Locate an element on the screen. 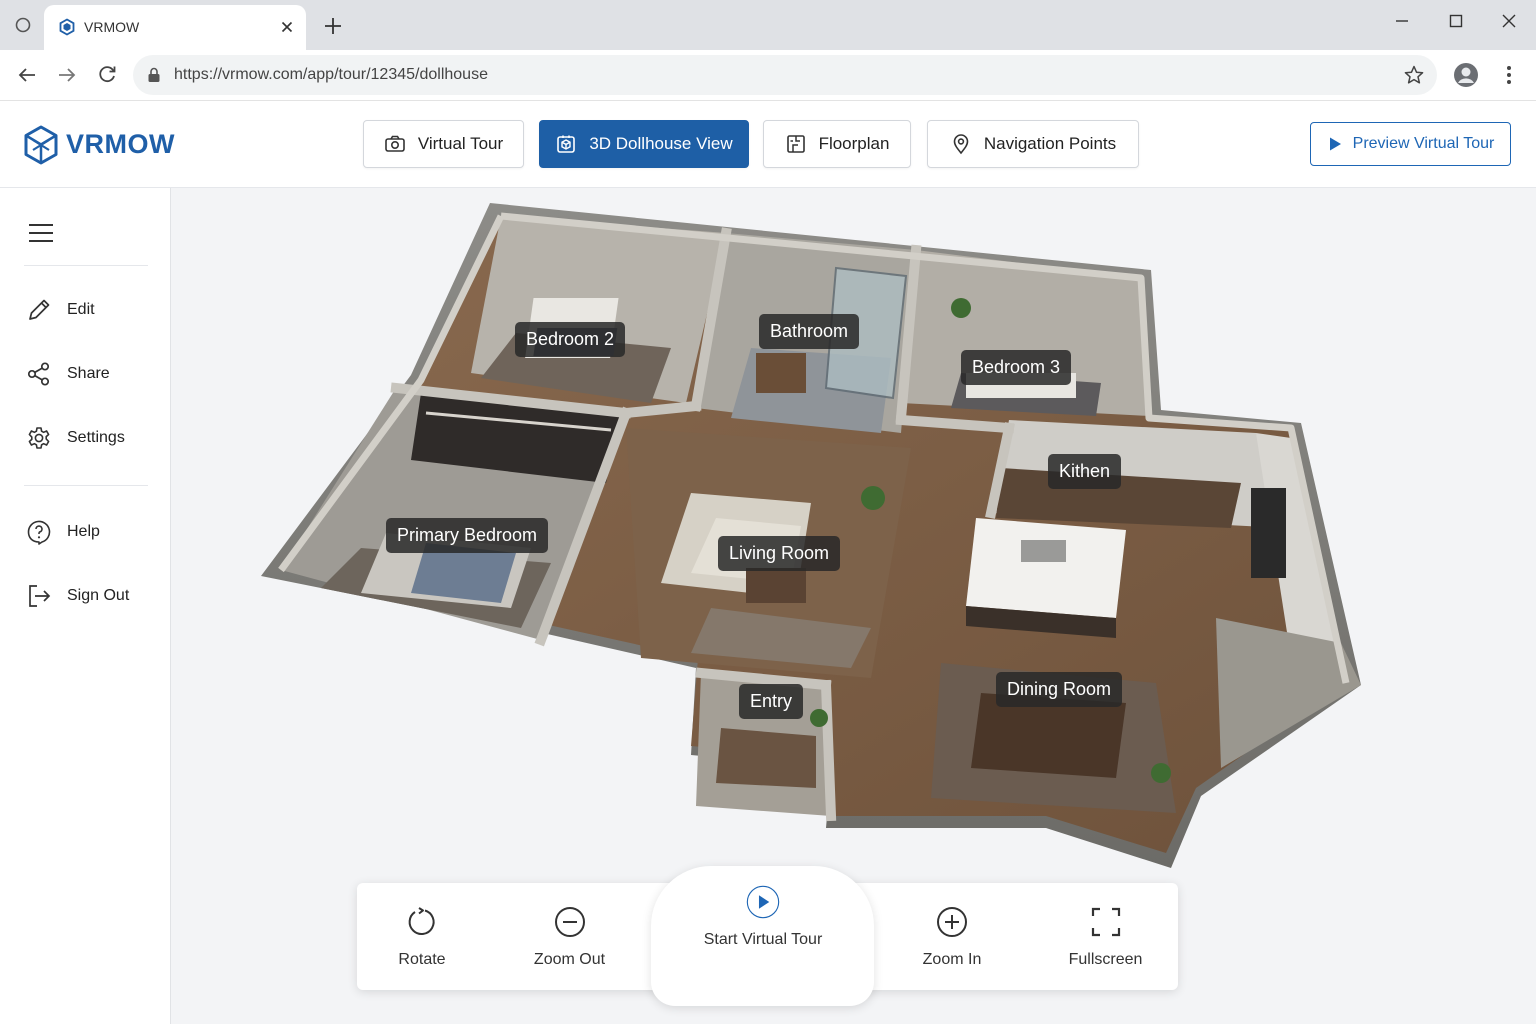  help-icon is located at coordinates (39, 532).